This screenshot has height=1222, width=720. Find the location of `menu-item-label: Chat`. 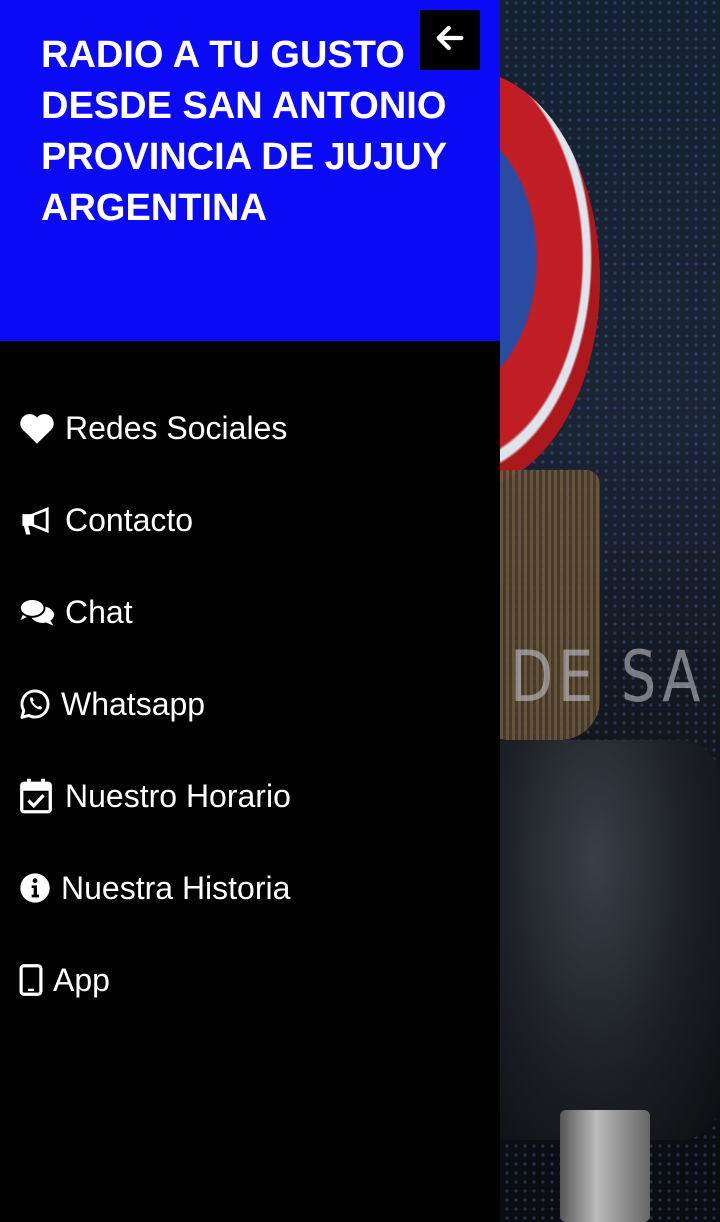

menu-item-label: Chat is located at coordinates (99, 611).